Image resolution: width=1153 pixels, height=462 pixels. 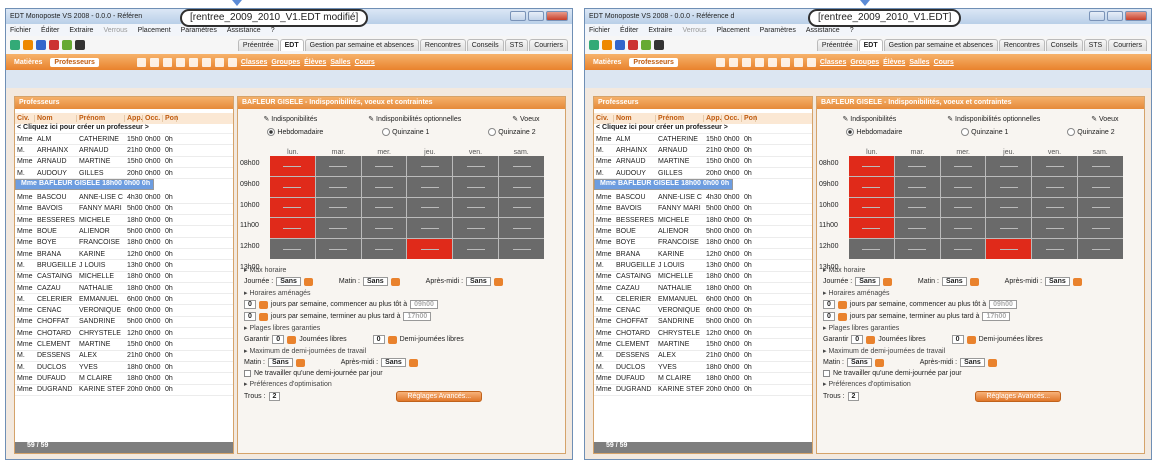 I want to click on menu-item: Placement, so click(x=154, y=30).